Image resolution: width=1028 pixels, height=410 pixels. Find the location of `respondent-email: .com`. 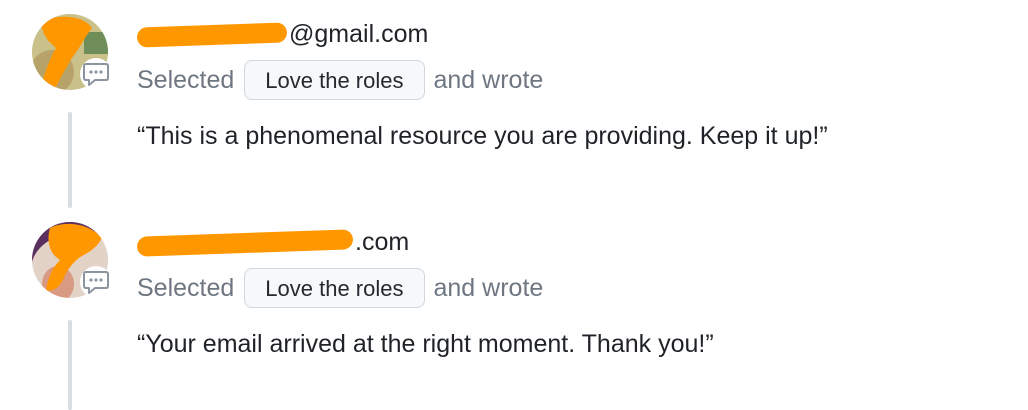

respondent-email: .com is located at coordinates (273, 242).